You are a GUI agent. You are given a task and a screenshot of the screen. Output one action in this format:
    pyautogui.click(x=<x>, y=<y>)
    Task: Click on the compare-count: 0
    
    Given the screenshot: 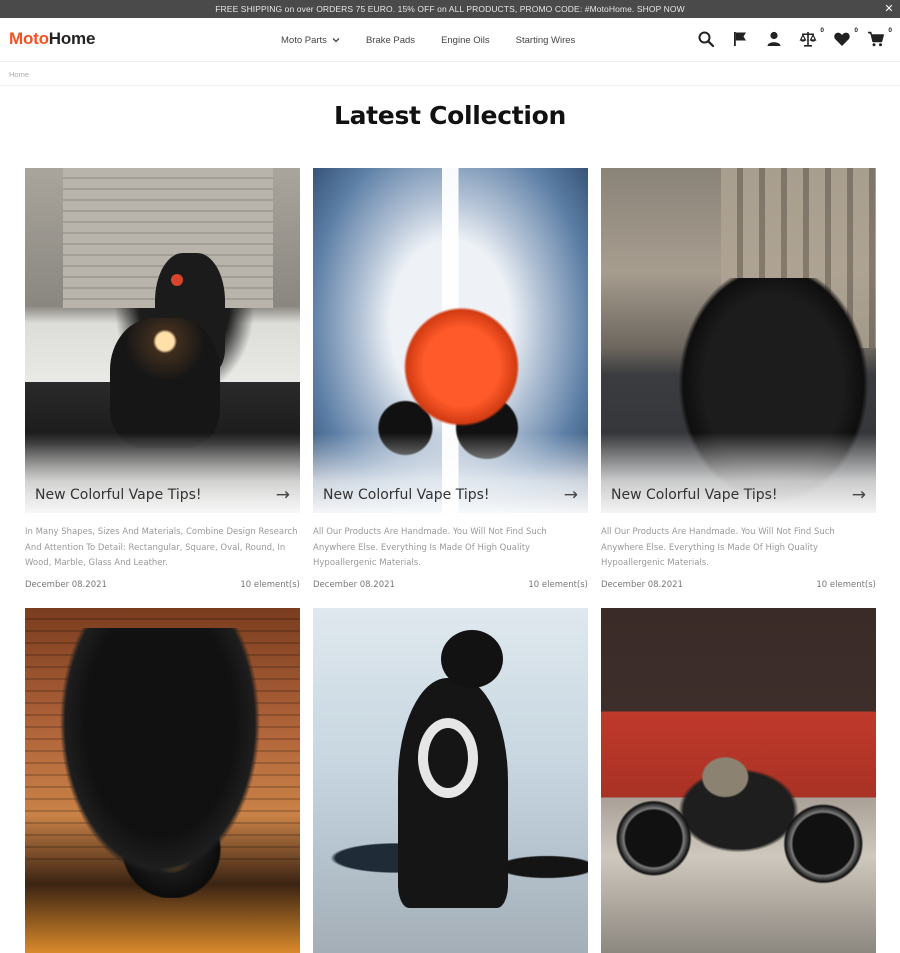 What is the action you would take?
    pyautogui.click(x=822, y=30)
    